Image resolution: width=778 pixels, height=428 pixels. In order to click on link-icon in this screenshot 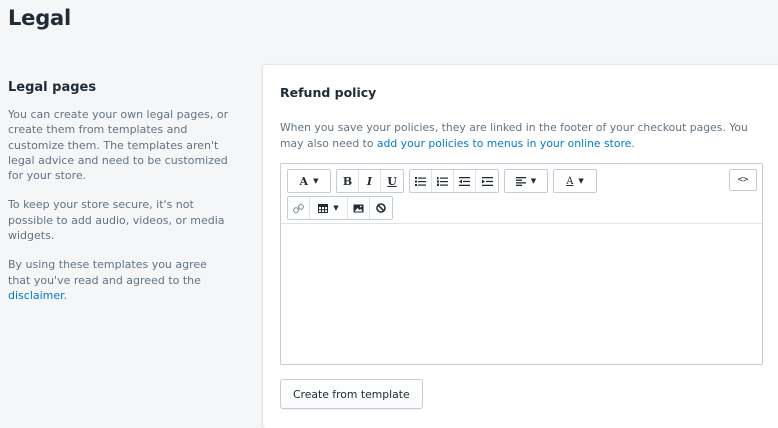, I will do `click(298, 208)`.